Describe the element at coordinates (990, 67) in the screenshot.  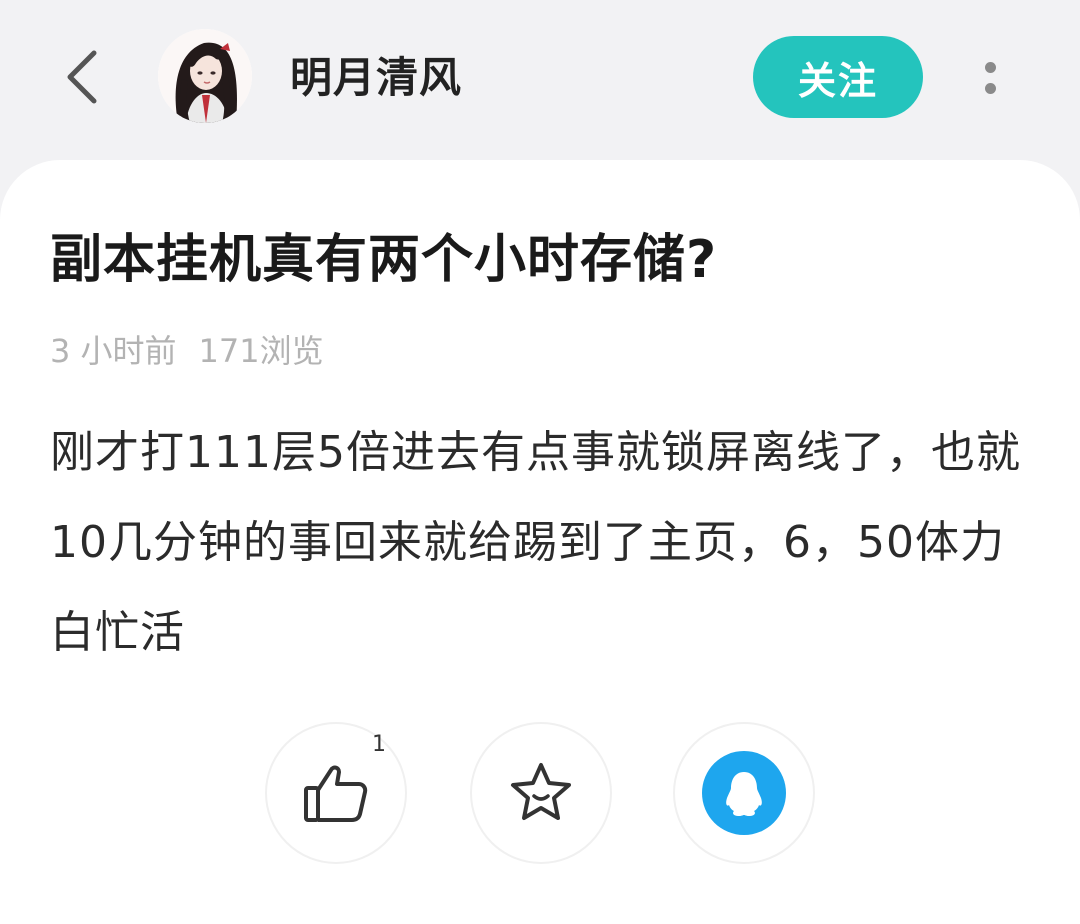
I see `more-vertical-icon` at that location.